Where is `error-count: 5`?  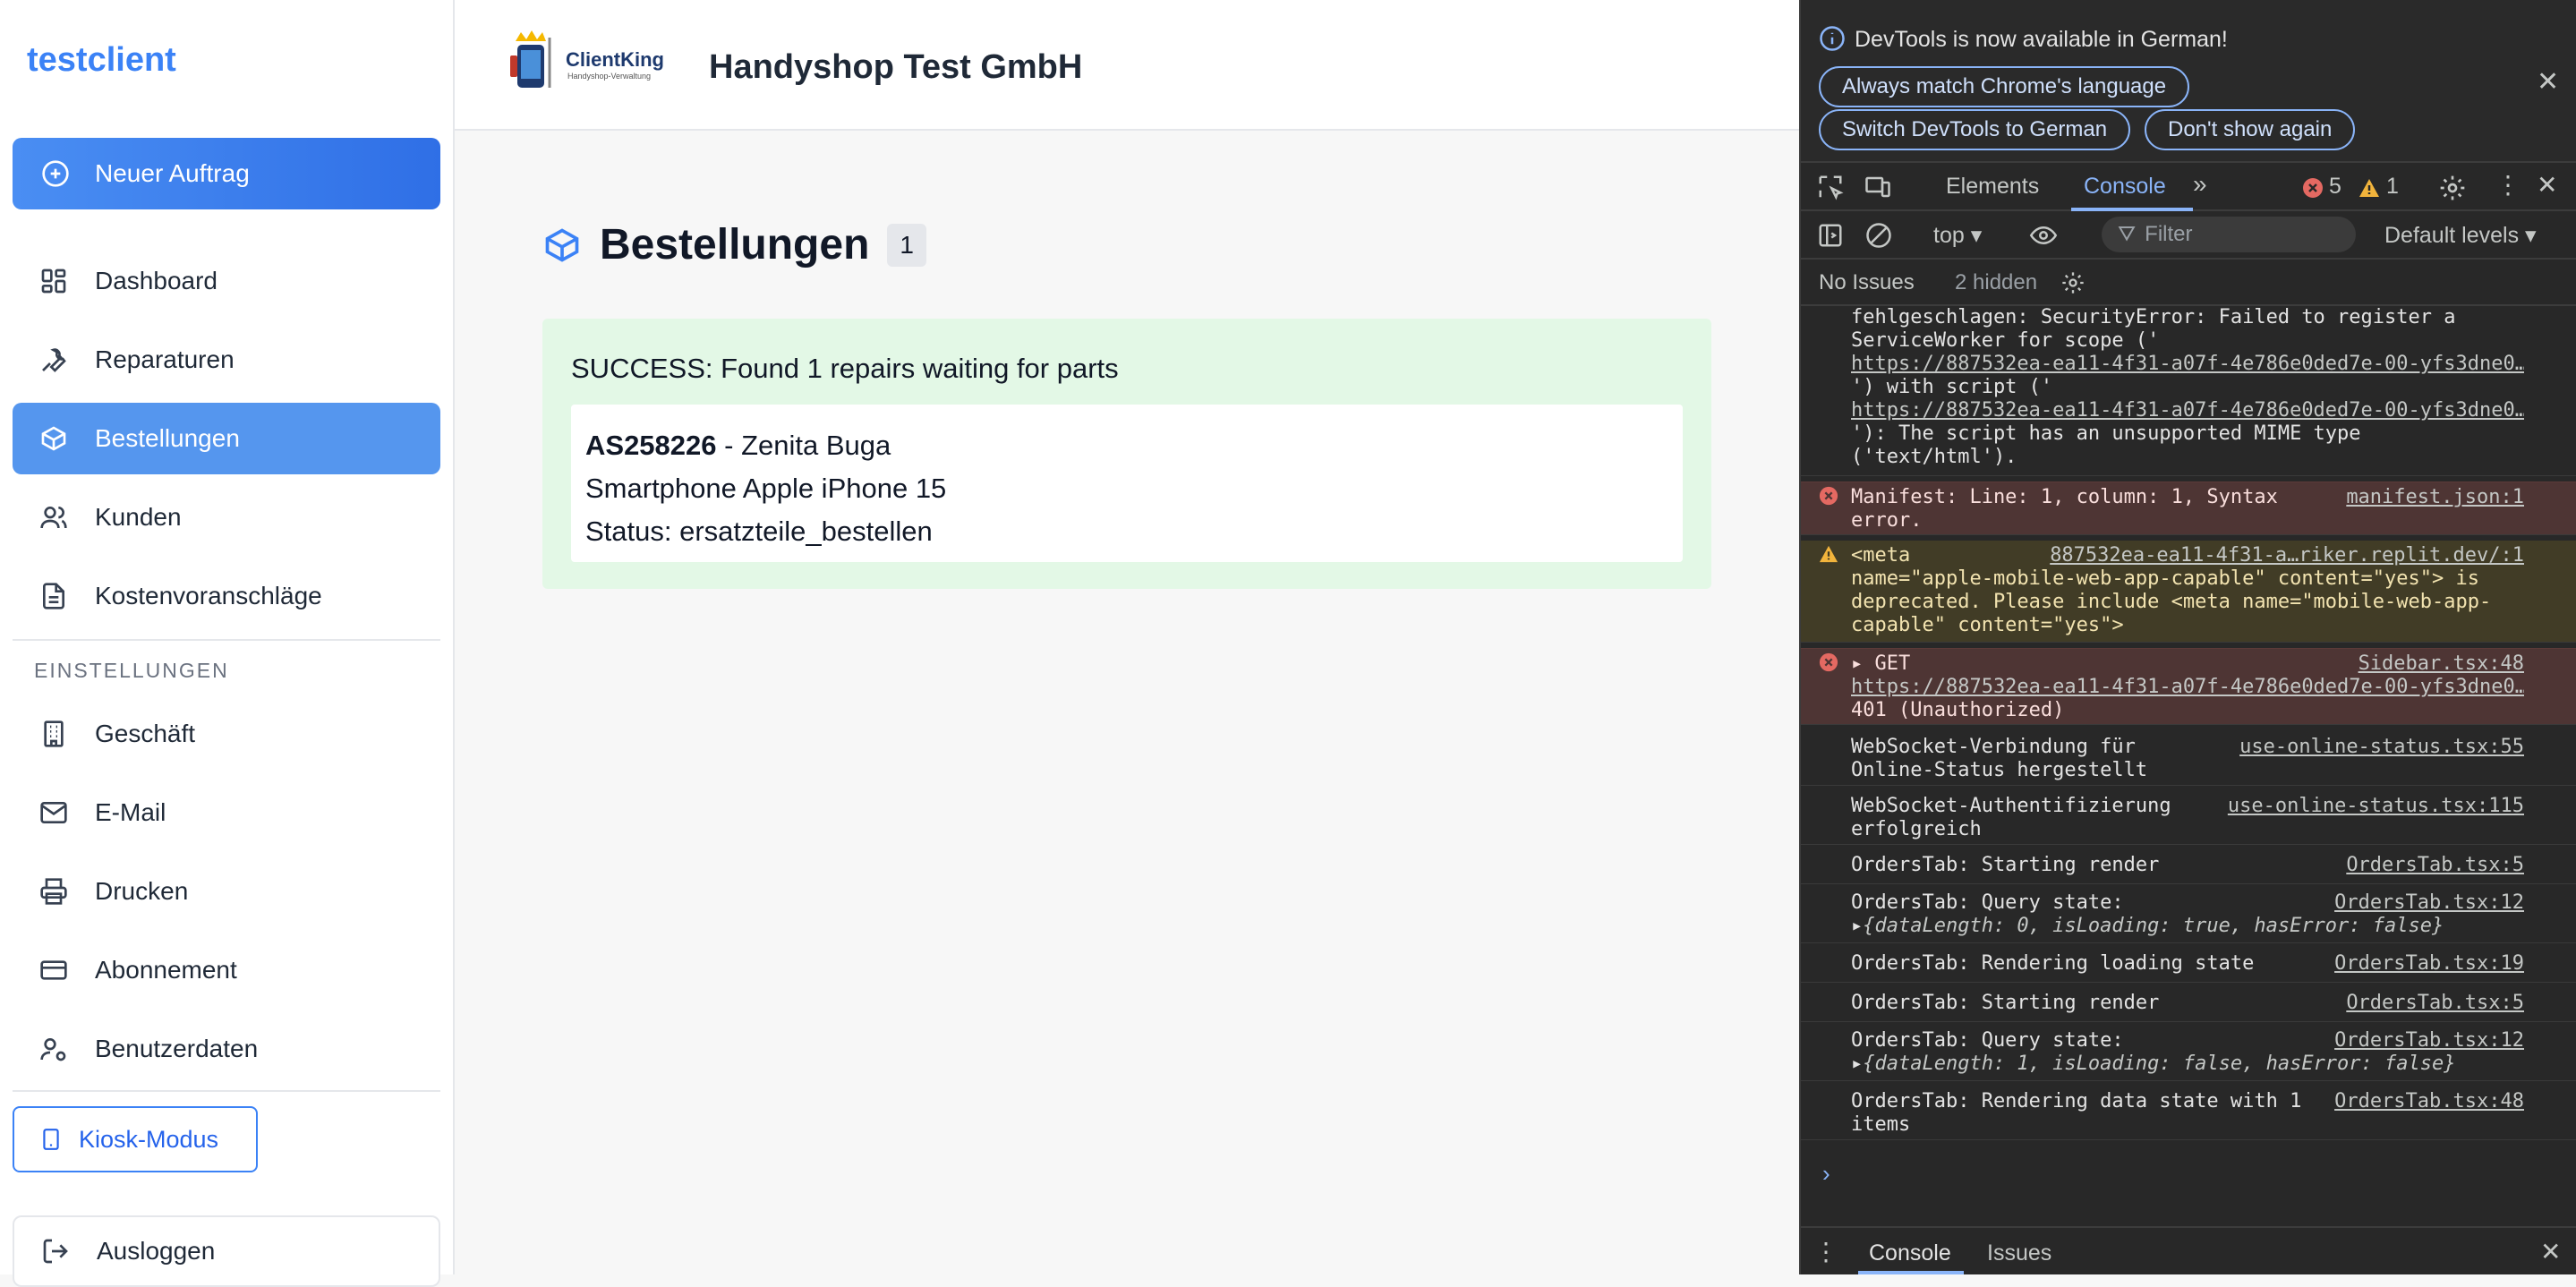 error-count: 5 is located at coordinates (2335, 187).